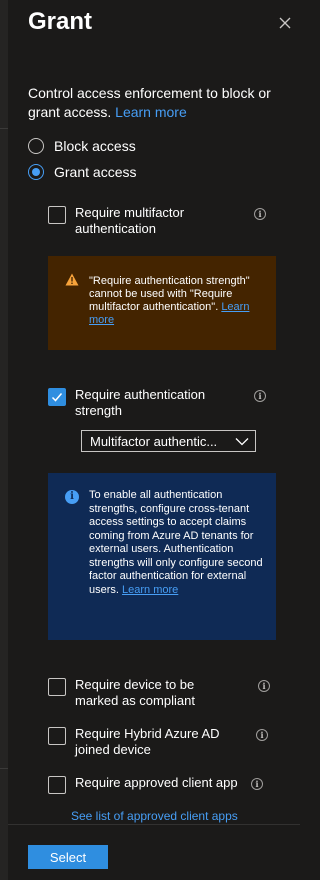  I want to click on checkbox-require-auth-strength, so click(57, 397).